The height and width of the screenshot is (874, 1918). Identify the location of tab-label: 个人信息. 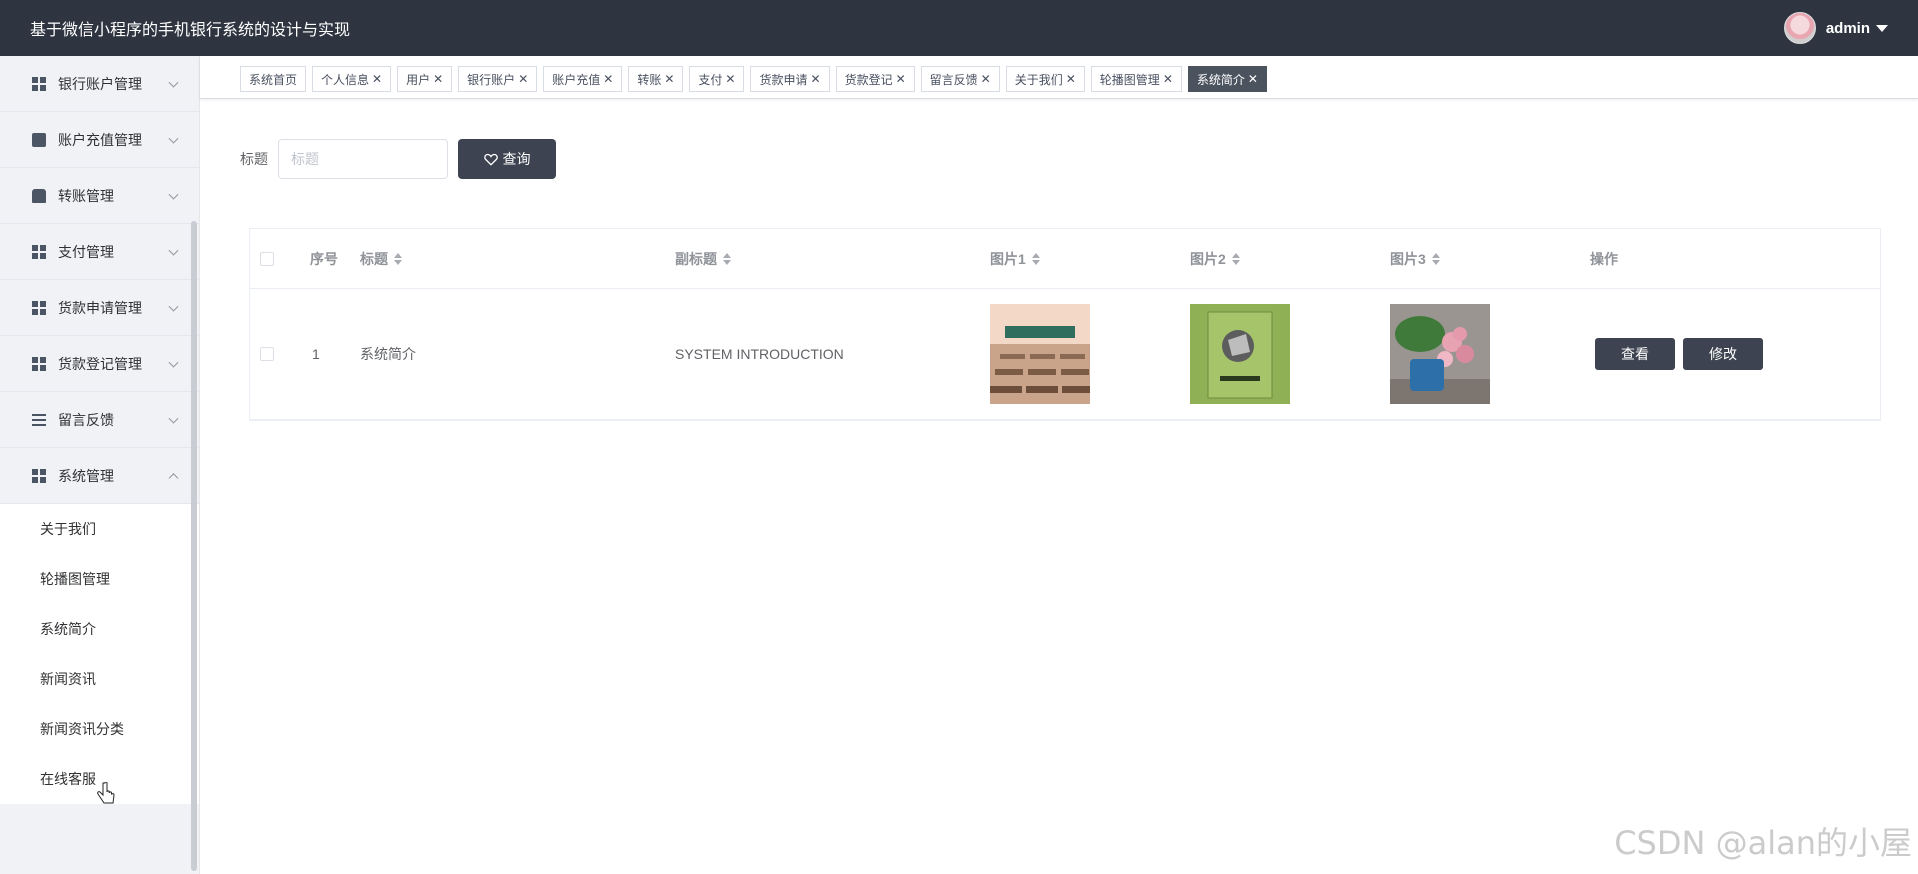
(345, 79).